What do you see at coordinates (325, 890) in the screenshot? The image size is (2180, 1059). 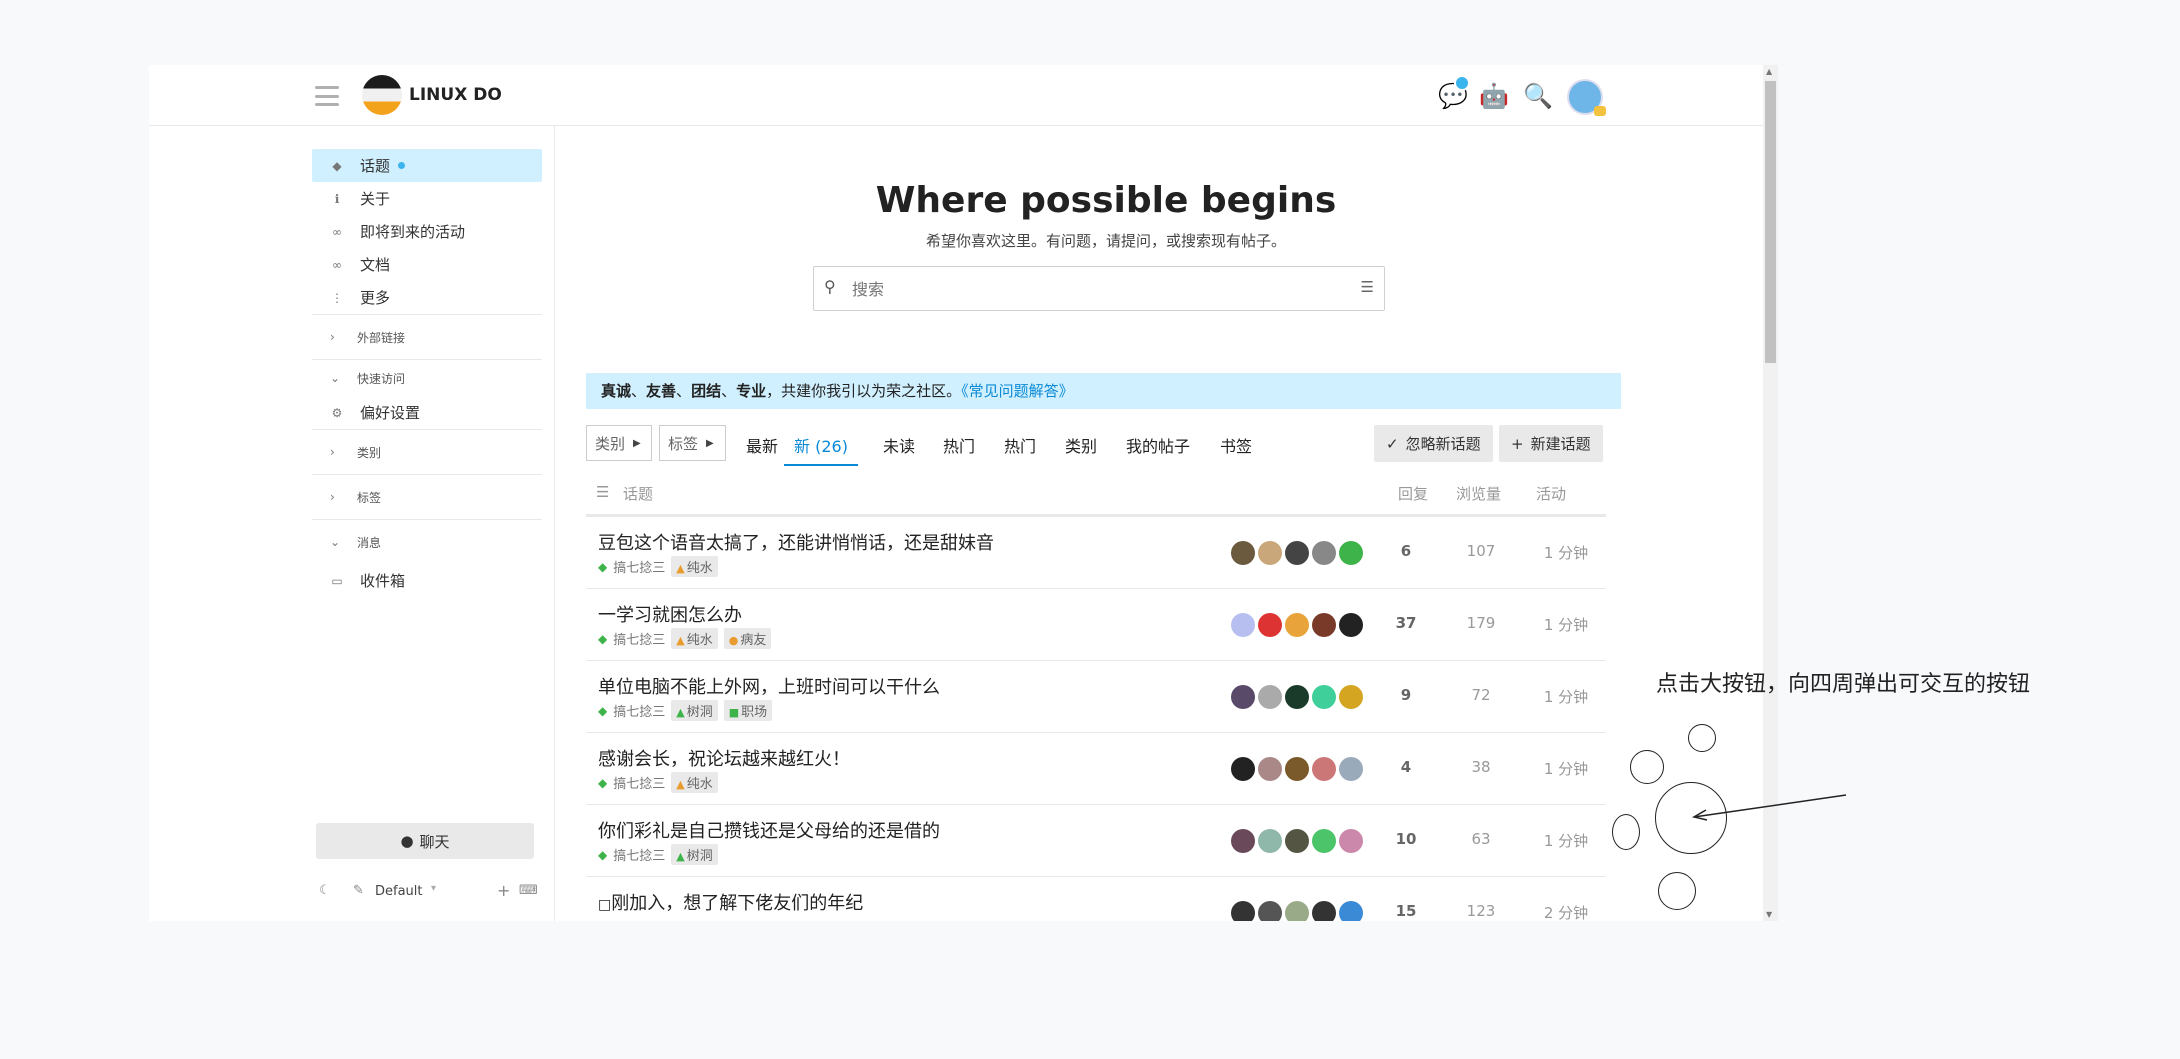 I see `moon-icon: ☾` at bounding box center [325, 890].